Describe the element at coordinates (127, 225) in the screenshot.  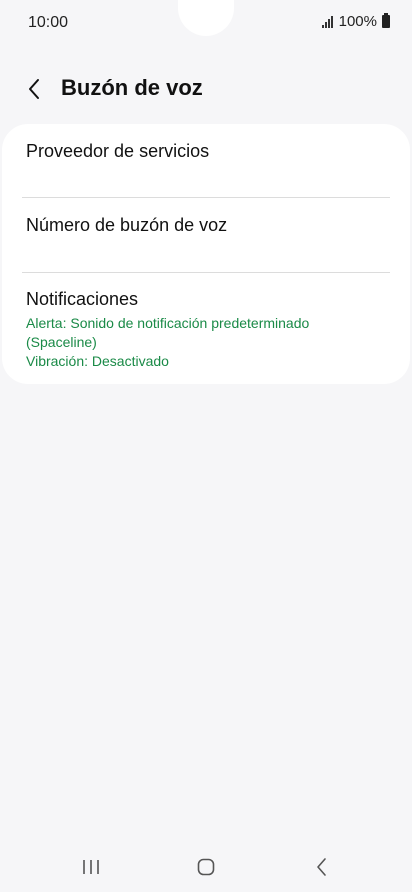
I see `setting-label: Número de buzón de voz` at that location.